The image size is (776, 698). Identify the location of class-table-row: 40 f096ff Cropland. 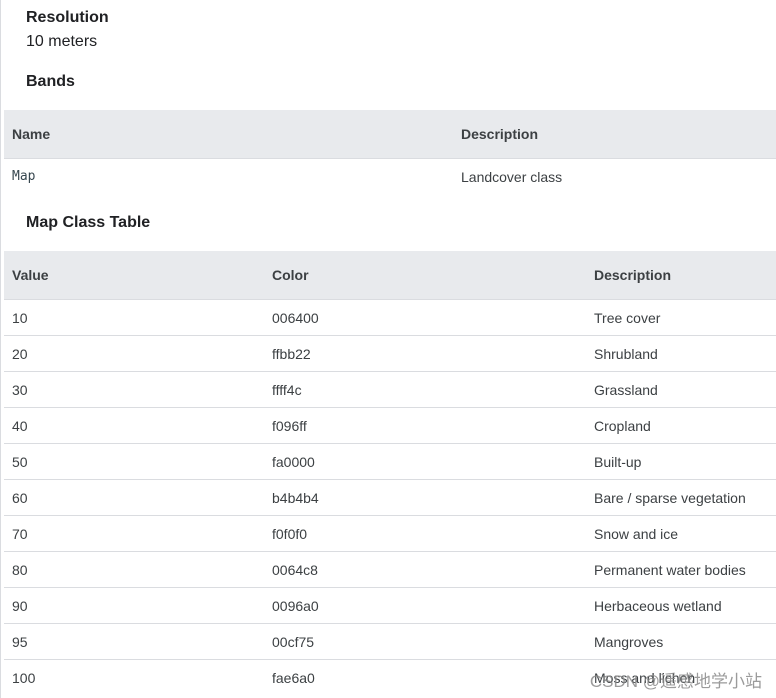
(390, 425).